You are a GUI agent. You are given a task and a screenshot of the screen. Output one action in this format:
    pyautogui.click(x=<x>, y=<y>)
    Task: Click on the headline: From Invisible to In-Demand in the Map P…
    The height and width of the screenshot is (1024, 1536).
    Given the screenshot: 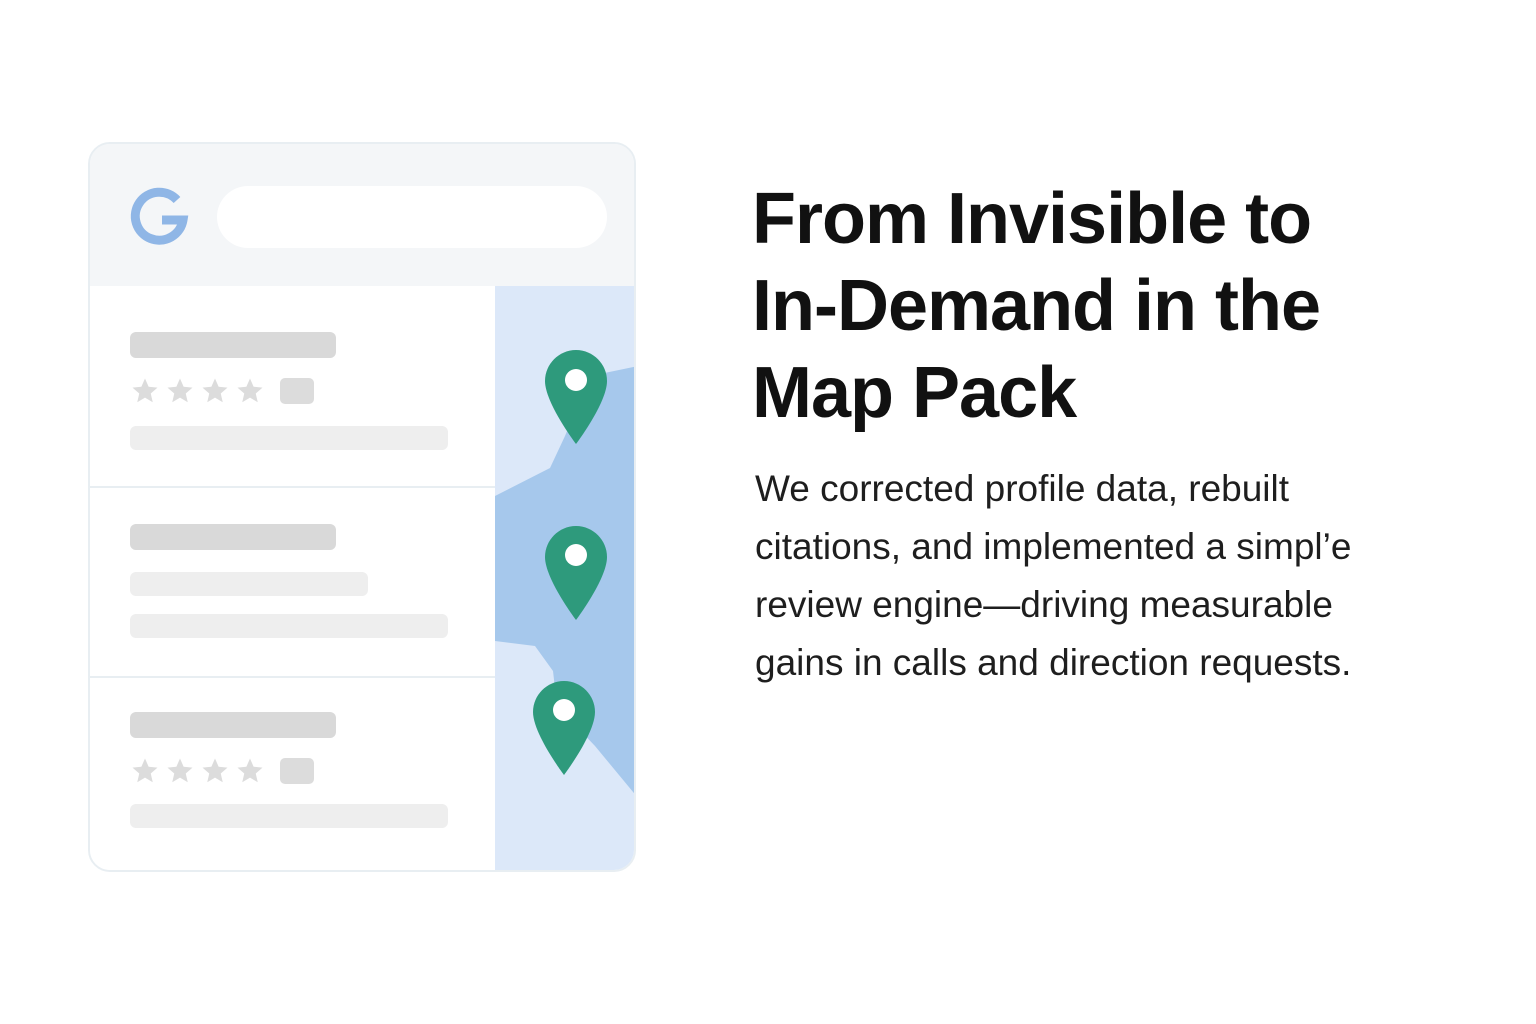 What is the action you would take?
    pyautogui.click(x=1112, y=306)
    